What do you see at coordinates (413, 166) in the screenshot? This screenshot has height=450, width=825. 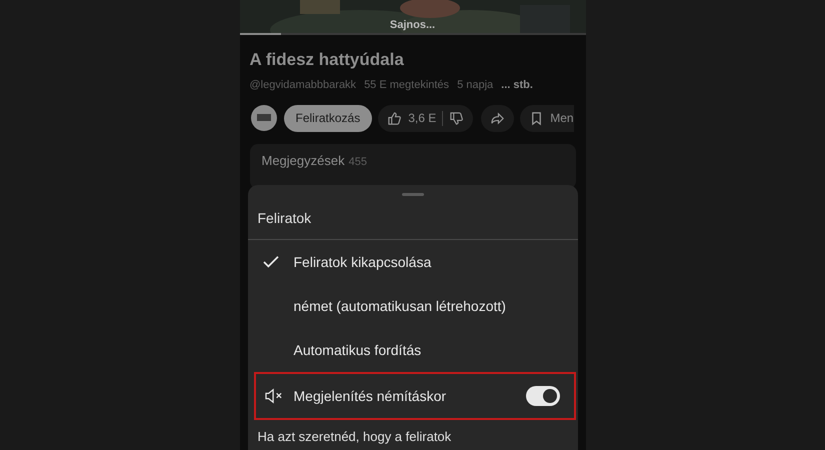 I see `comments-card: Megjegyzések 455` at bounding box center [413, 166].